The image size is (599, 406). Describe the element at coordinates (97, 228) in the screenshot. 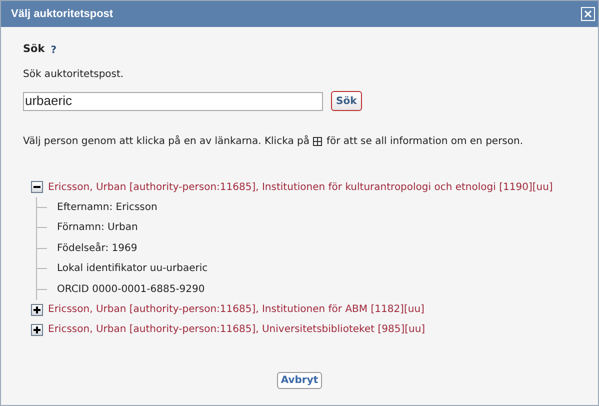

I see `detail-text: Förnamn: Urban` at that location.